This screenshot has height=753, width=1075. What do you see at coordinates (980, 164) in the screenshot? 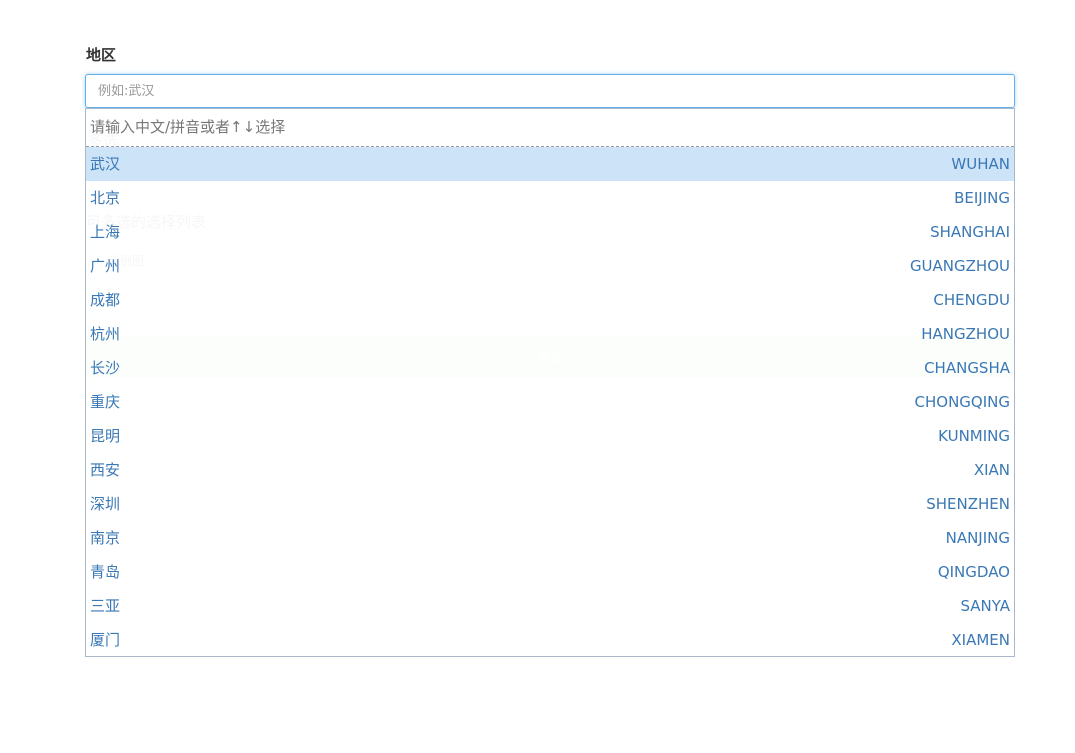
I see `option-pinyin-name: WUHAN` at bounding box center [980, 164].